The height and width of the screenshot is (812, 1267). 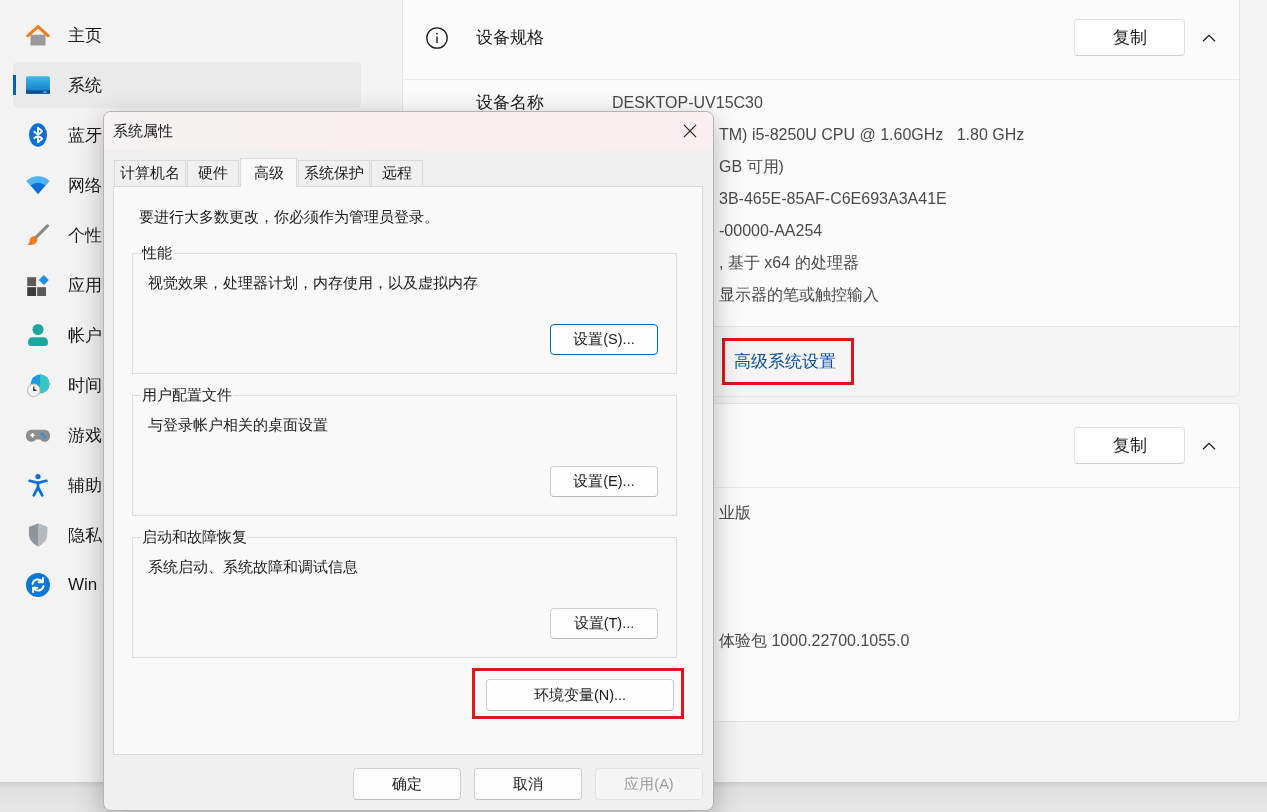 I want to click on nav-item: 游戏, so click(x=57, y=435).